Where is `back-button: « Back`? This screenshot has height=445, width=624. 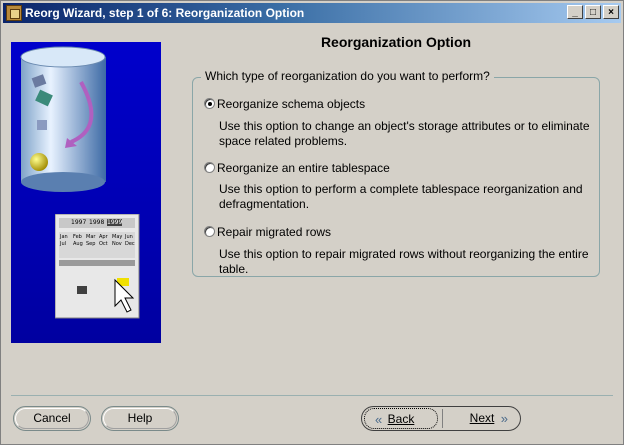 back-button: « Back is located at coordinates (401, 418).